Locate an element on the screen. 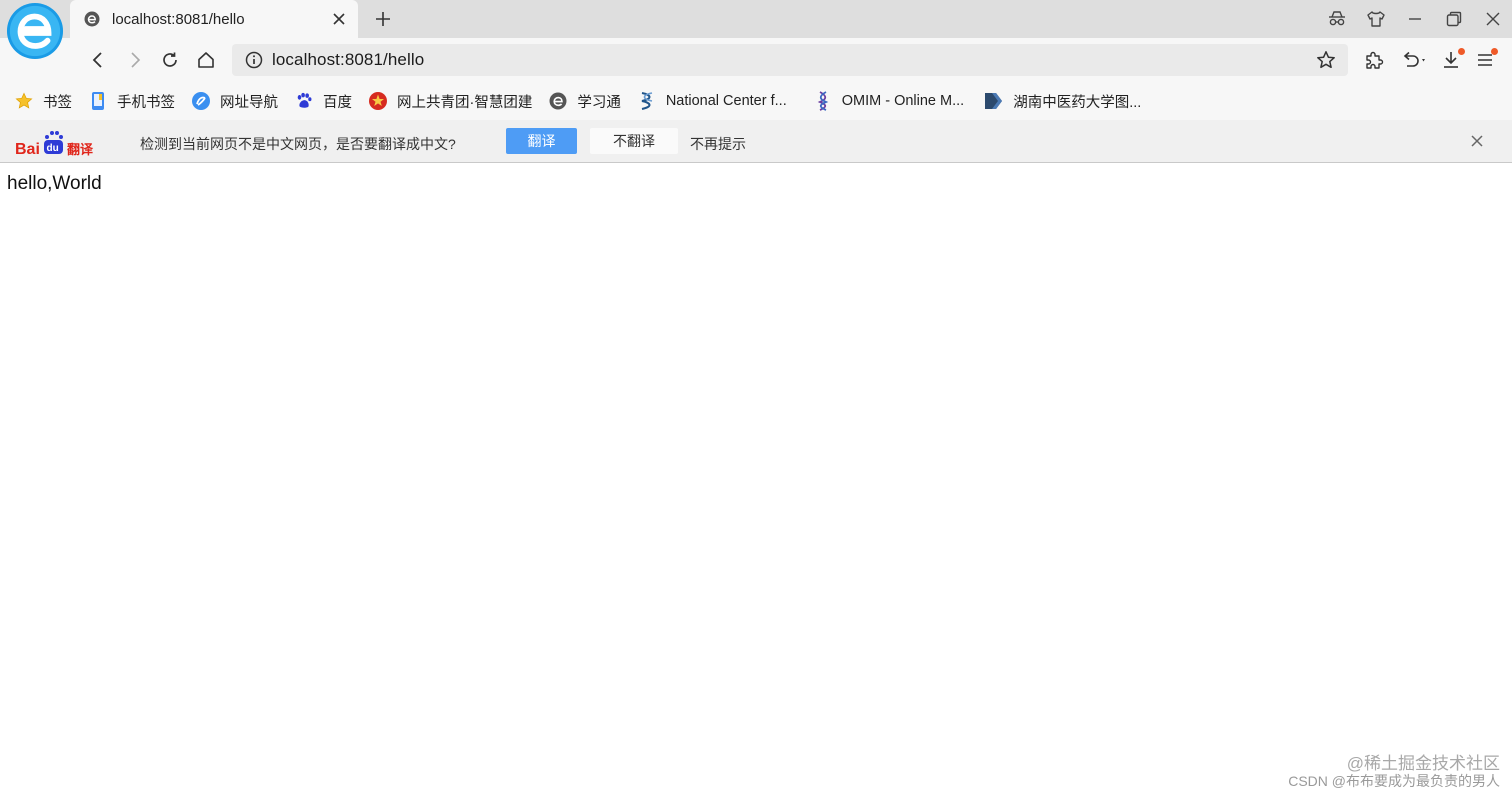  home-icon is located at coordinates (206, 60).